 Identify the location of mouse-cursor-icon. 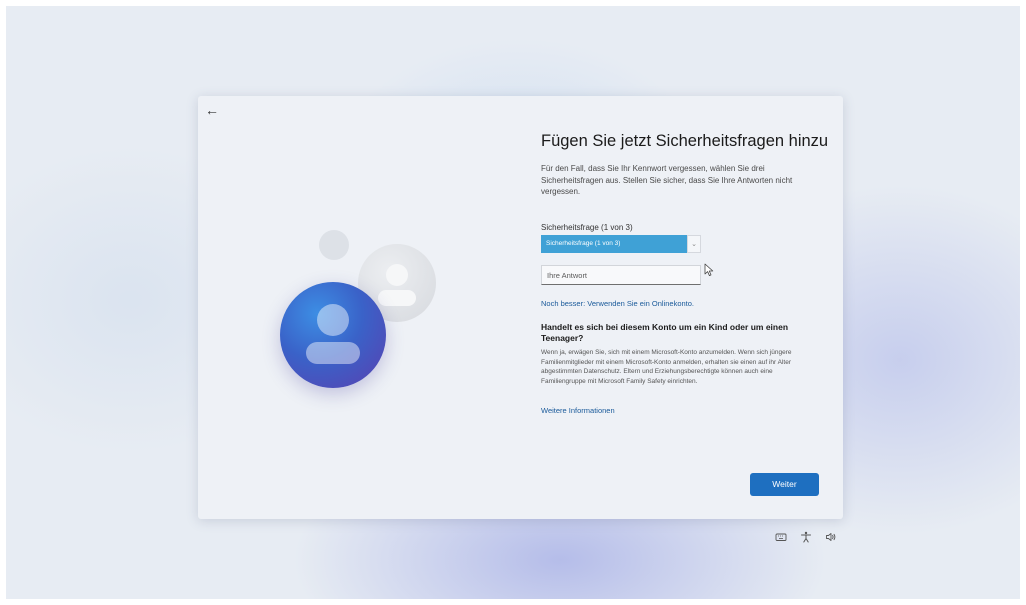
(709, 269).